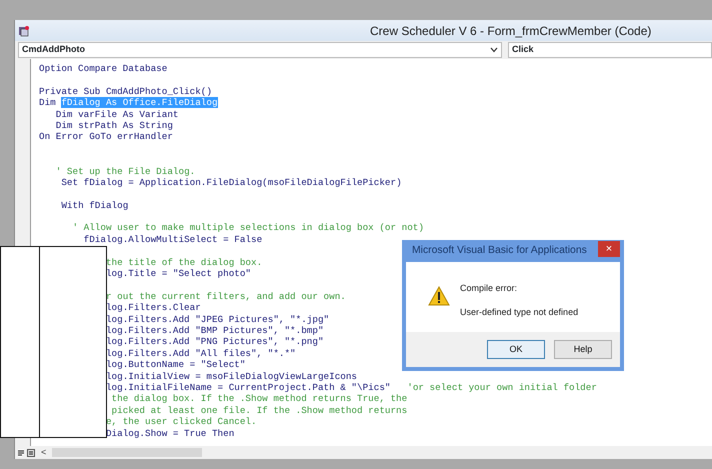 This screenshot has height=469, width=712. Describe the element at coordinates (609, 248) in the screenshot. I see `close-button: ×` at that location.